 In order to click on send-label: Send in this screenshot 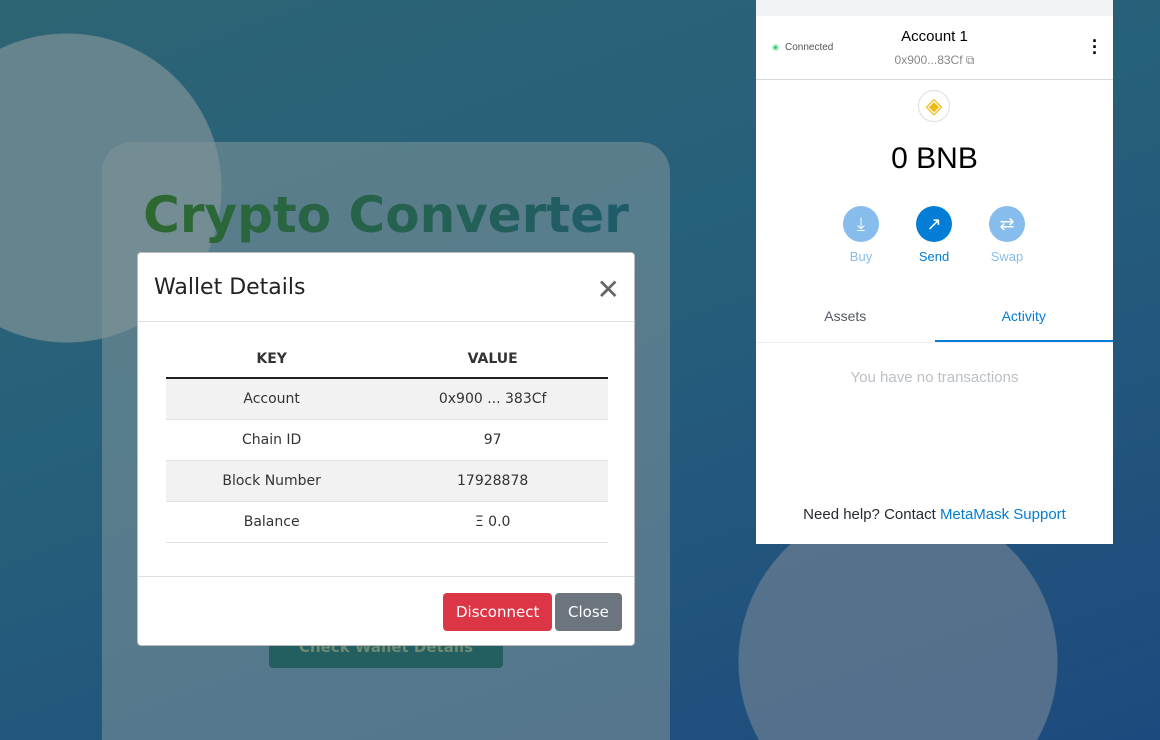, I will do `click(934, 256)`.